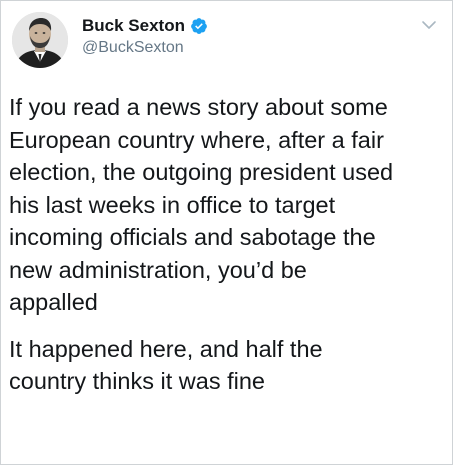  What do you see at coordinates (199, 26) in the screenshot?
I see `verified-badge-icon` at bounding box center [199, 26].